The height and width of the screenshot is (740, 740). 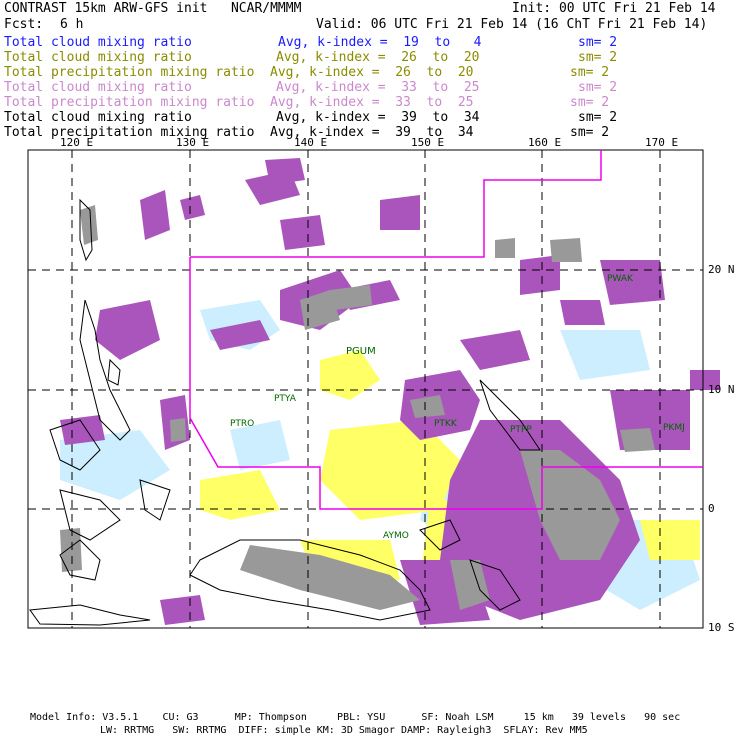 I want to click on station-label: PTYA, so click(x=285, y=399).